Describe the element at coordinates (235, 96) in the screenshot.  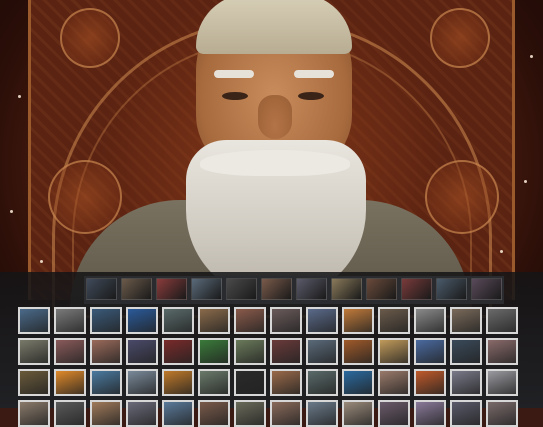
I see `left-eye` at that location.